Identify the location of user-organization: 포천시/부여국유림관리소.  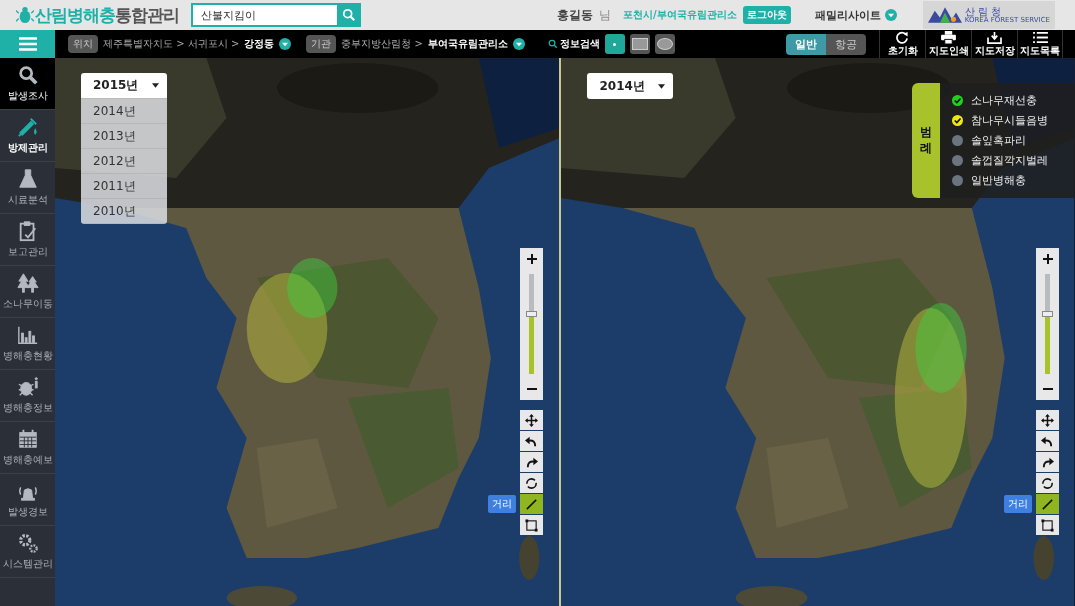
(680, 15).